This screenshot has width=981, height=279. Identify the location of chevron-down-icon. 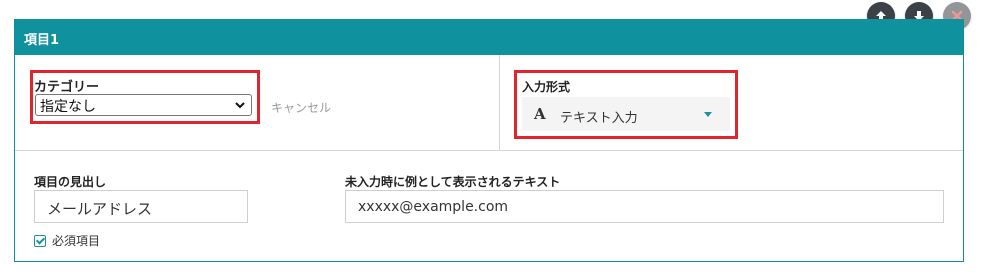
(240, 105).